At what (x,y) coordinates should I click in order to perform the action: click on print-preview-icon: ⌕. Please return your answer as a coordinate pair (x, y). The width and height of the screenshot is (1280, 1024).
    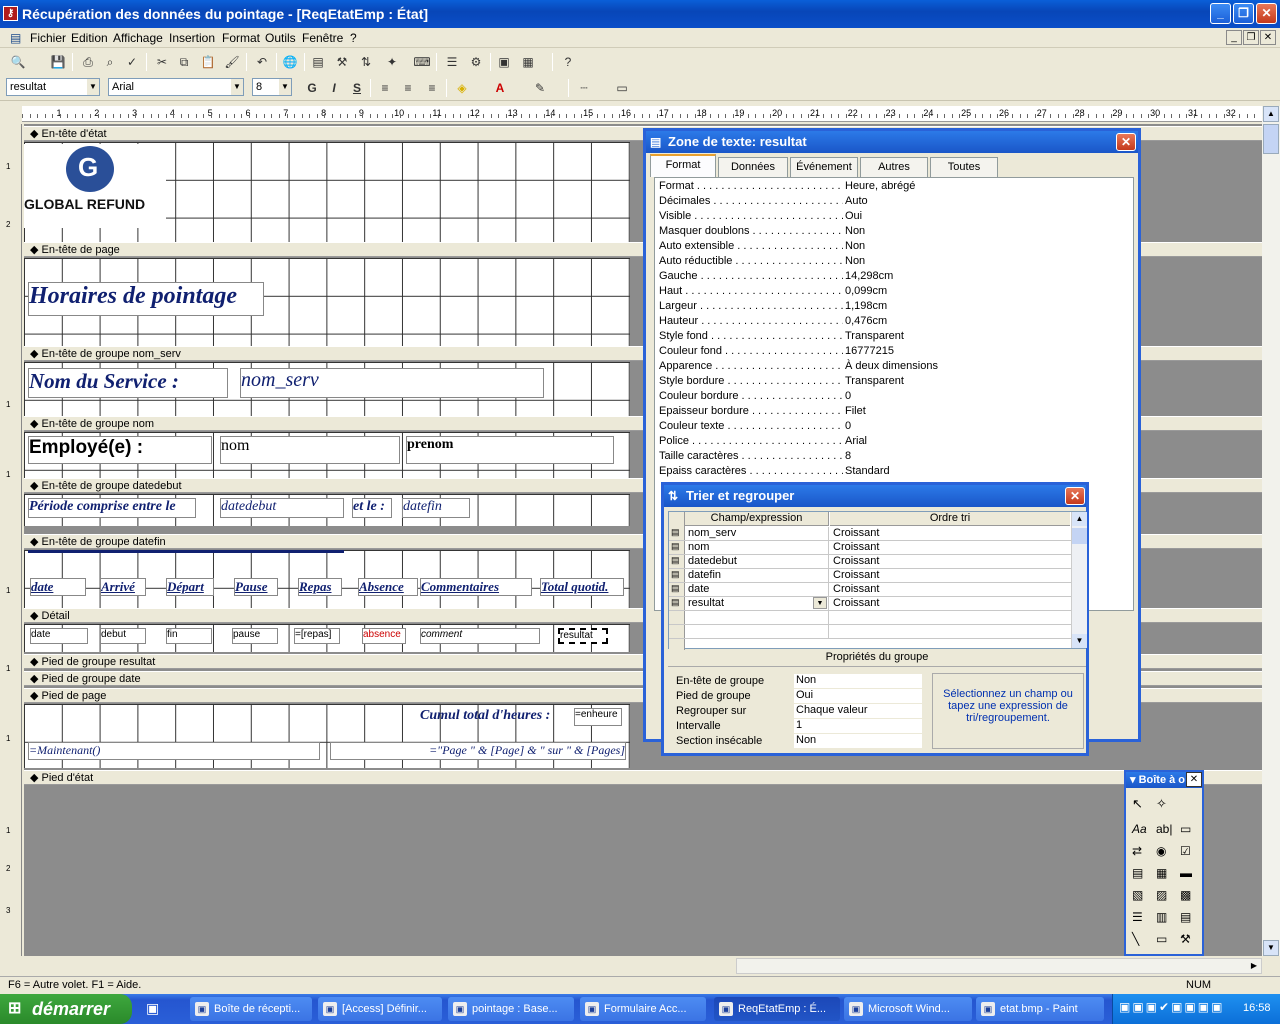
    Looking at the image, I should click on (110, 62).